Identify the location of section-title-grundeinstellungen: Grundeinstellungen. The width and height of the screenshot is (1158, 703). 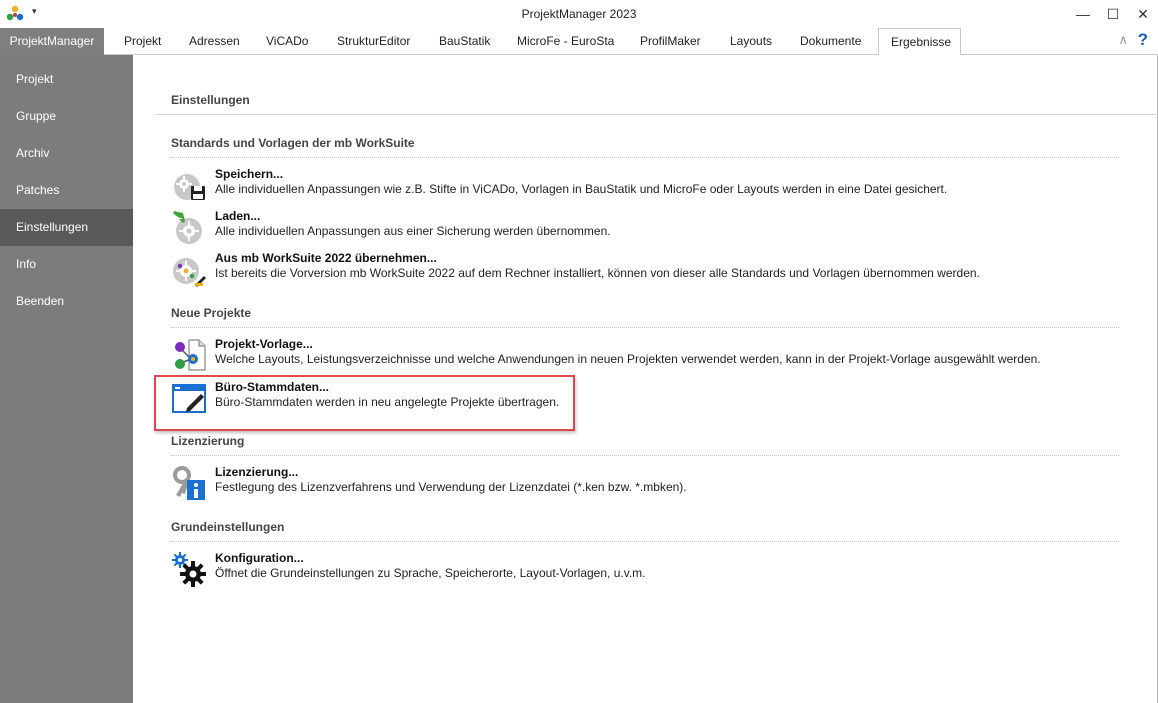
(228, 527).